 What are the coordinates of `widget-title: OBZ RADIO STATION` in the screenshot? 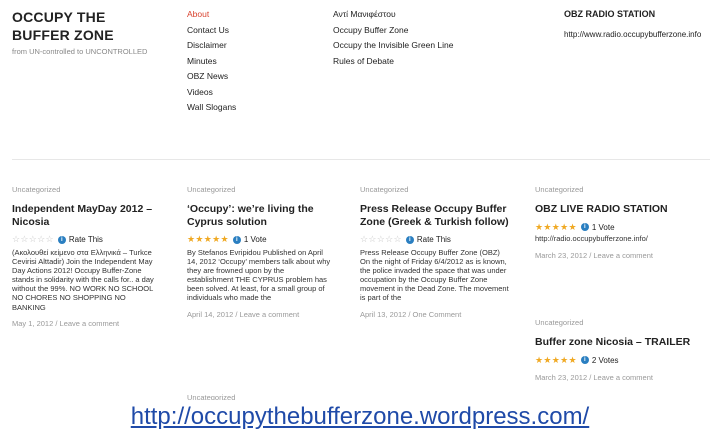 It's located at (610, 14).